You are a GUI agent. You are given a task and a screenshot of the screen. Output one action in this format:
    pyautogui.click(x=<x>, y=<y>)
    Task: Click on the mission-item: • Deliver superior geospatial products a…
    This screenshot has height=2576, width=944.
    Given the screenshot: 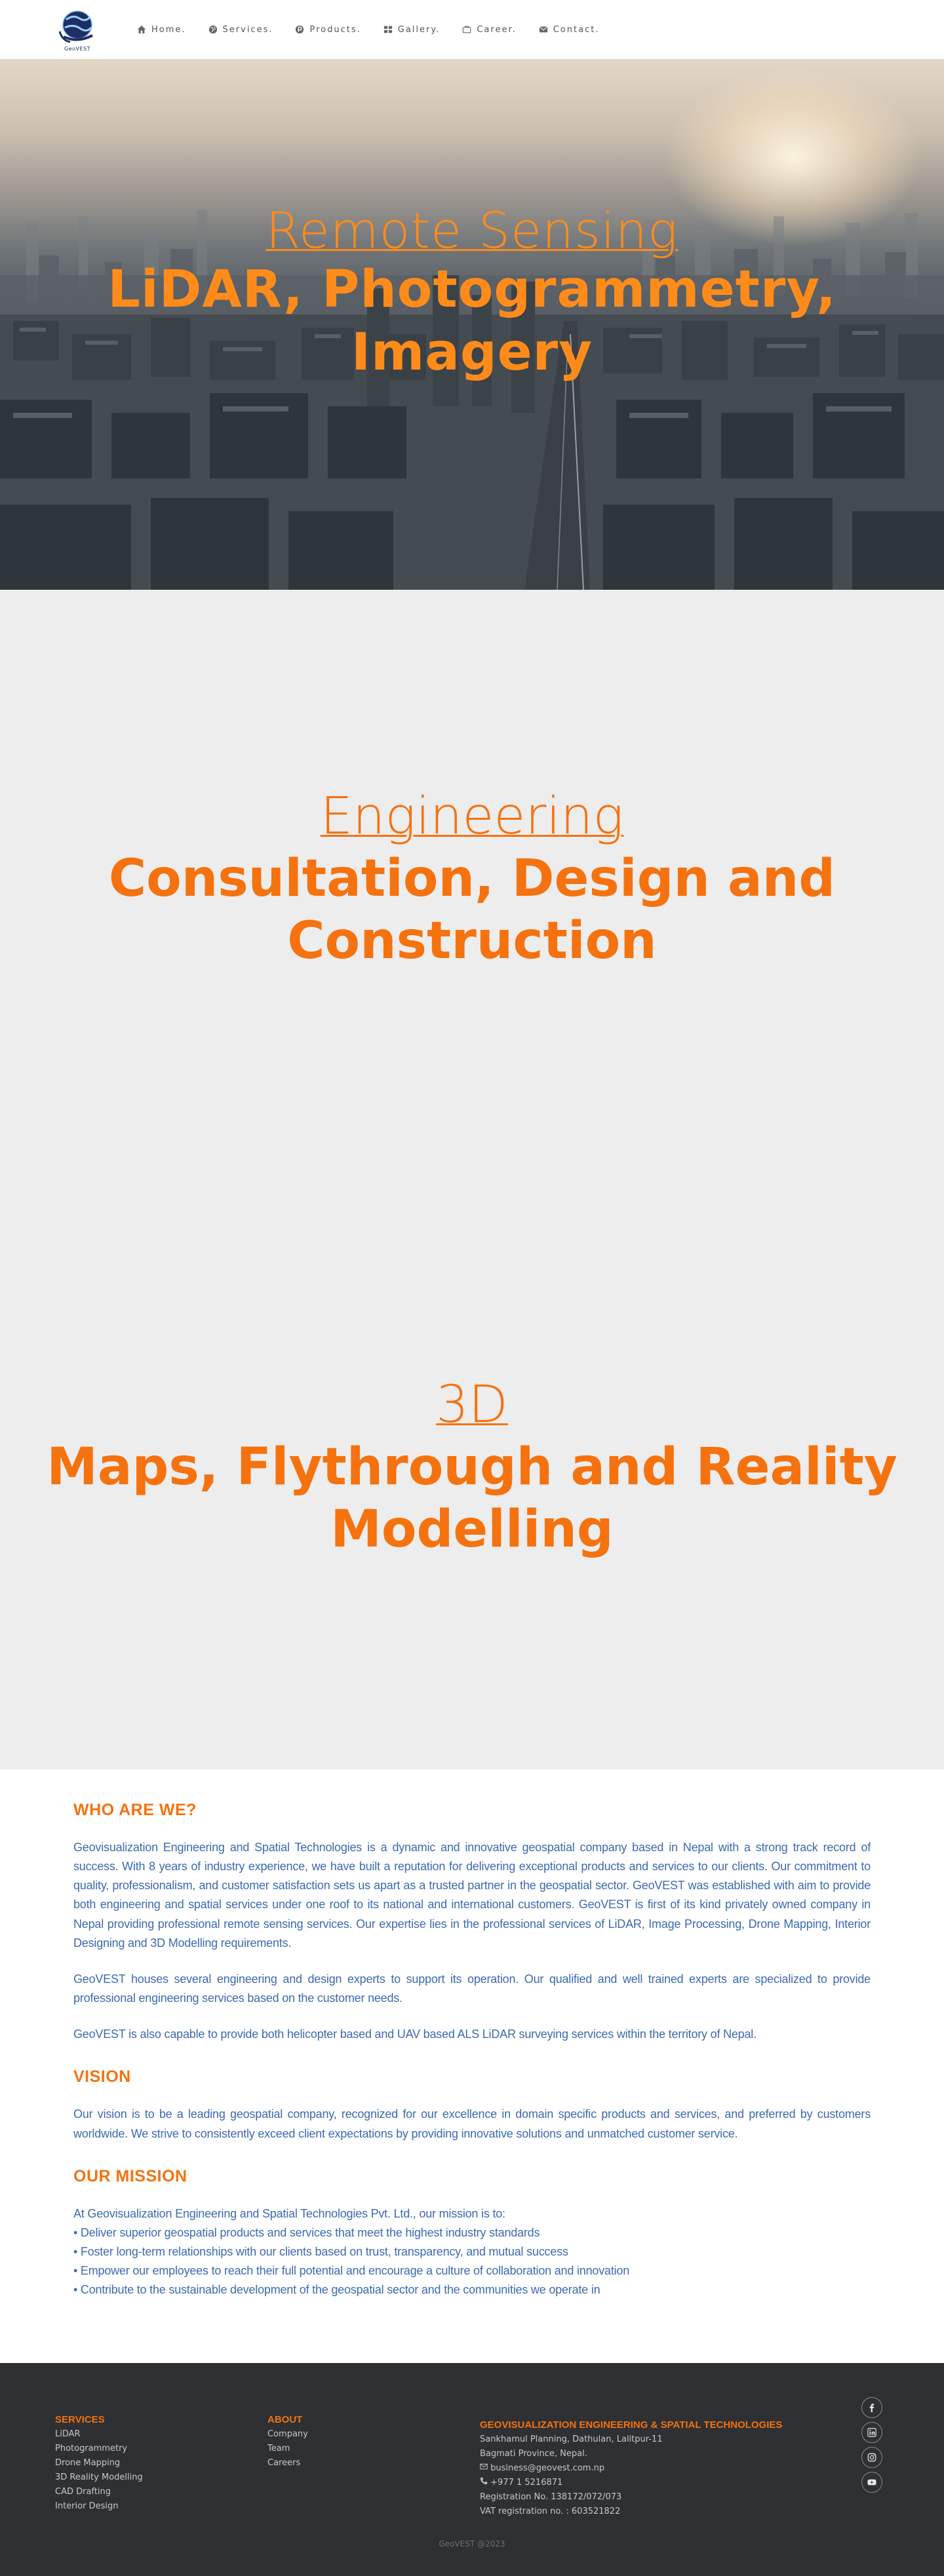 What is the action you would take?
    pyautogui.click(x=306, y=2232)
    